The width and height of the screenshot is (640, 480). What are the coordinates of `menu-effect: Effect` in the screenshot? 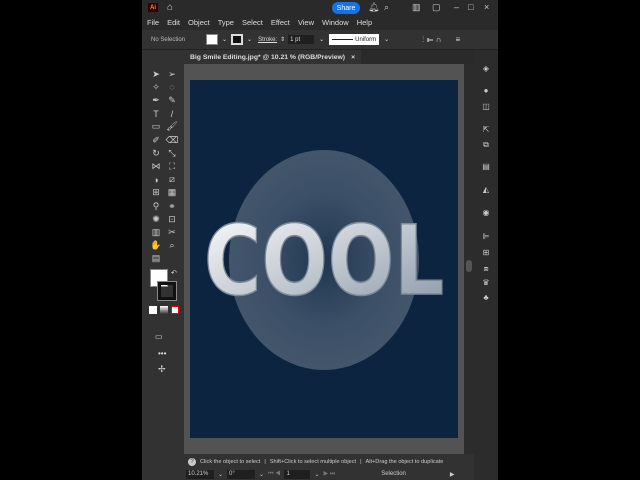 It's located at (280, 22).